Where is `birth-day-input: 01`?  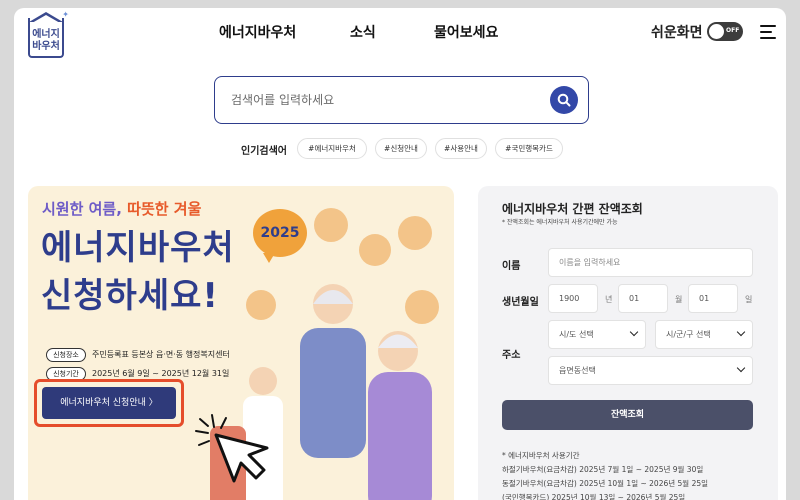
birth-day-input: 01 is located at coordinates (713, 298).